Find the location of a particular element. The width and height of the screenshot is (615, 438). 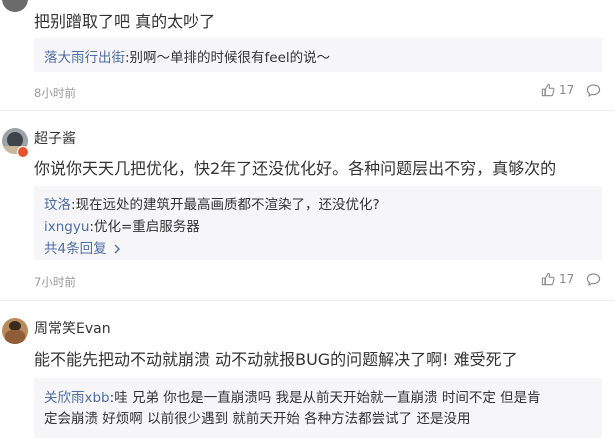

reply-text: :现在远处的建筑开最高画质都不渲染了，还没优化? is located at coordinates (225, 205).